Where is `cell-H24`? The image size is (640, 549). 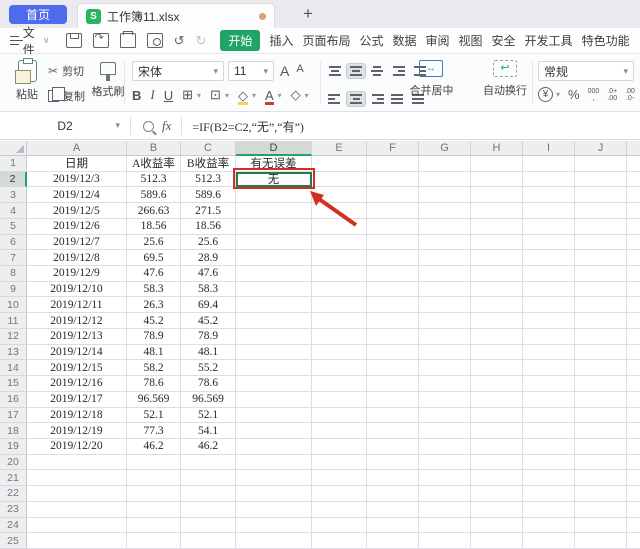
cell-H24 is located at coordinates (497, 525).